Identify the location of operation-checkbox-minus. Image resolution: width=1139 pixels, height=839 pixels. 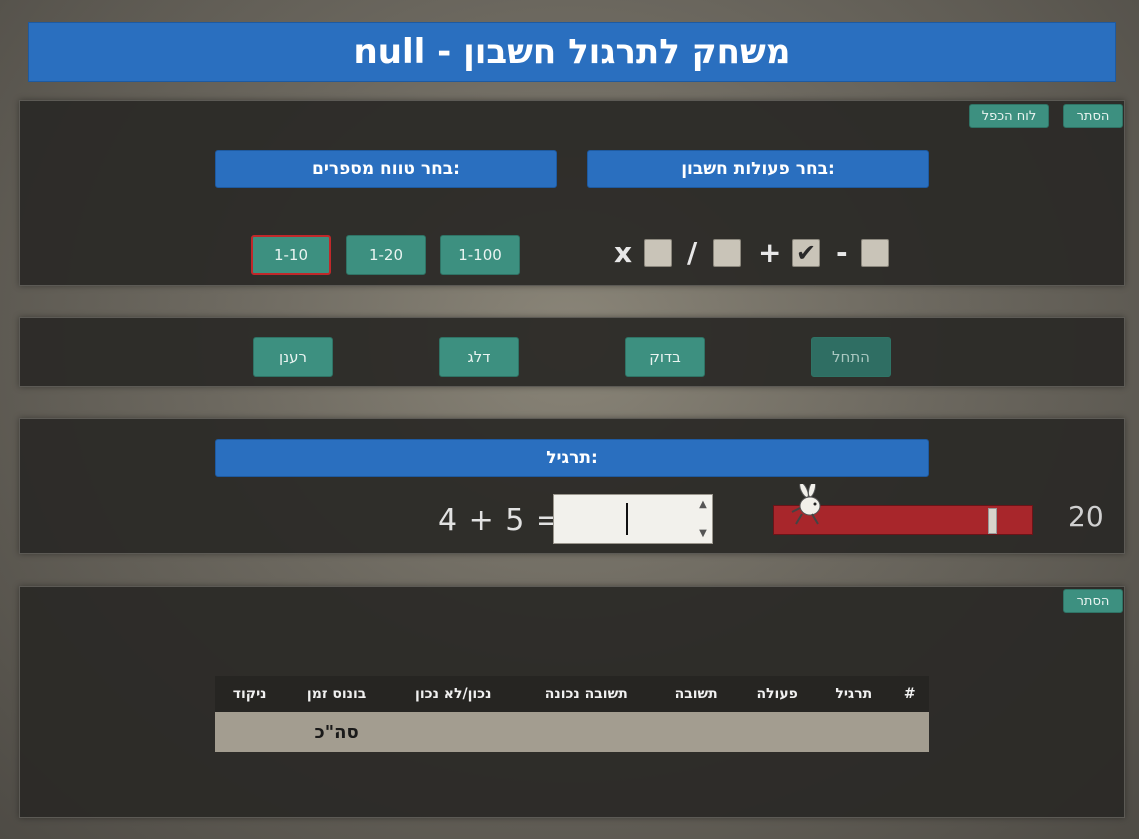
(875, 253).